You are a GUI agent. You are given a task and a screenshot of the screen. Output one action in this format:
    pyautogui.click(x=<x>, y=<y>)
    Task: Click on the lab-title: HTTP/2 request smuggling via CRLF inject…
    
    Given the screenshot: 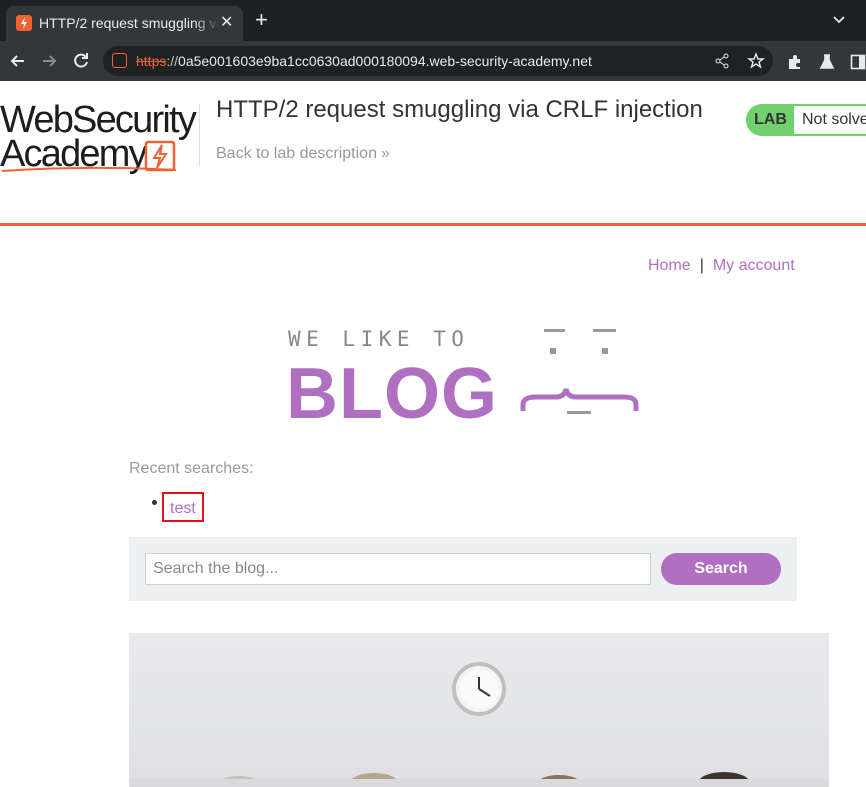 What is the action you would take?
    pyautogui.click(x=459, y=109)
    